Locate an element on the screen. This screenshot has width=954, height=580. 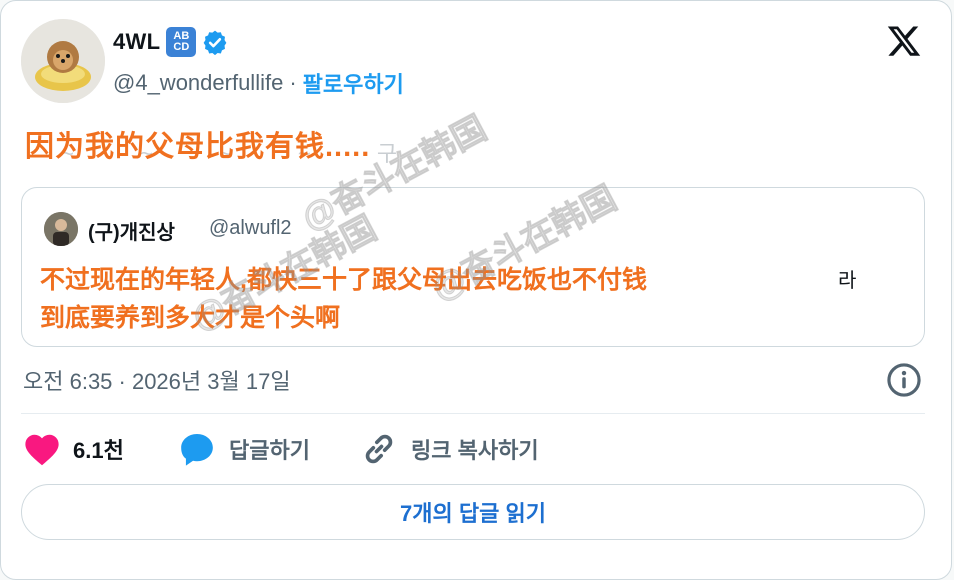
like-count: 6.1천 is located at coordinates (98, 450).